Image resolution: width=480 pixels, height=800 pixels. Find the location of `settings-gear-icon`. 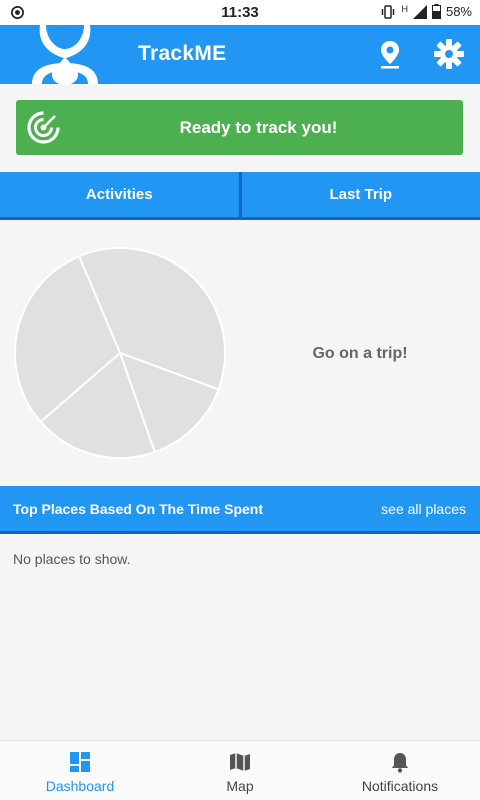

settings-gear-icon is located at coordinates (449, 54).